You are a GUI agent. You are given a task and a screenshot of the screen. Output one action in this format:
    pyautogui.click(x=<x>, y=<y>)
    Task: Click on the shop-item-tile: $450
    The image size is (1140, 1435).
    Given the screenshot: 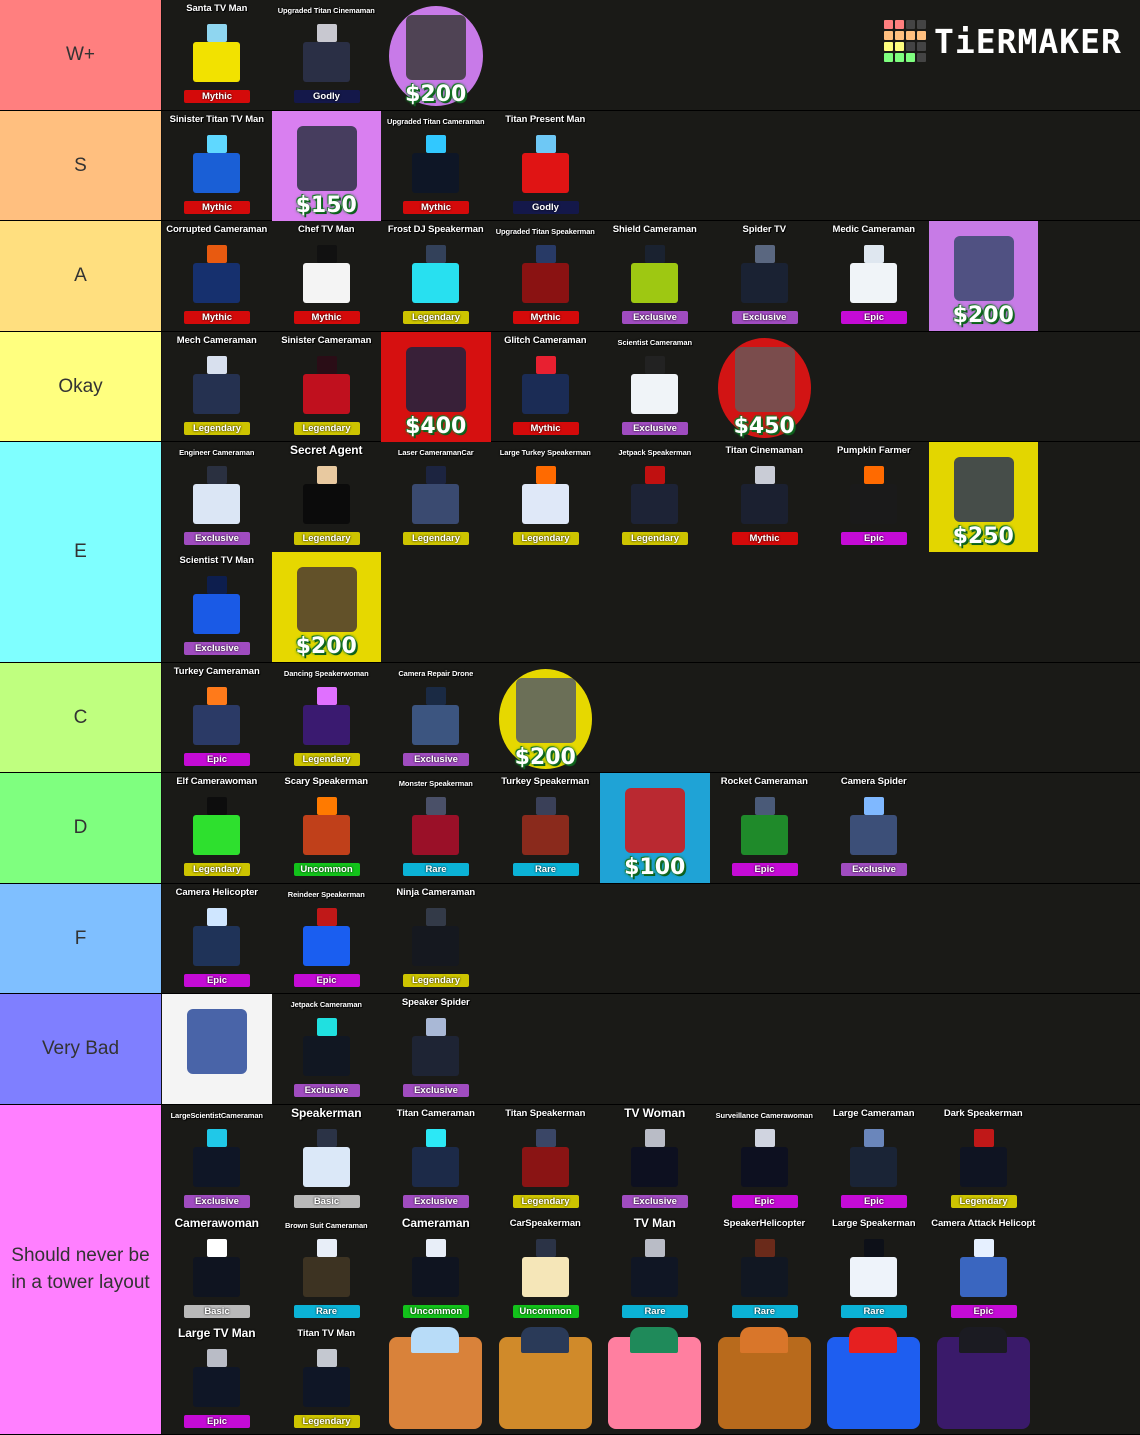 What is the action you would take?
    pyautogui.click(x=765, y=387)
    